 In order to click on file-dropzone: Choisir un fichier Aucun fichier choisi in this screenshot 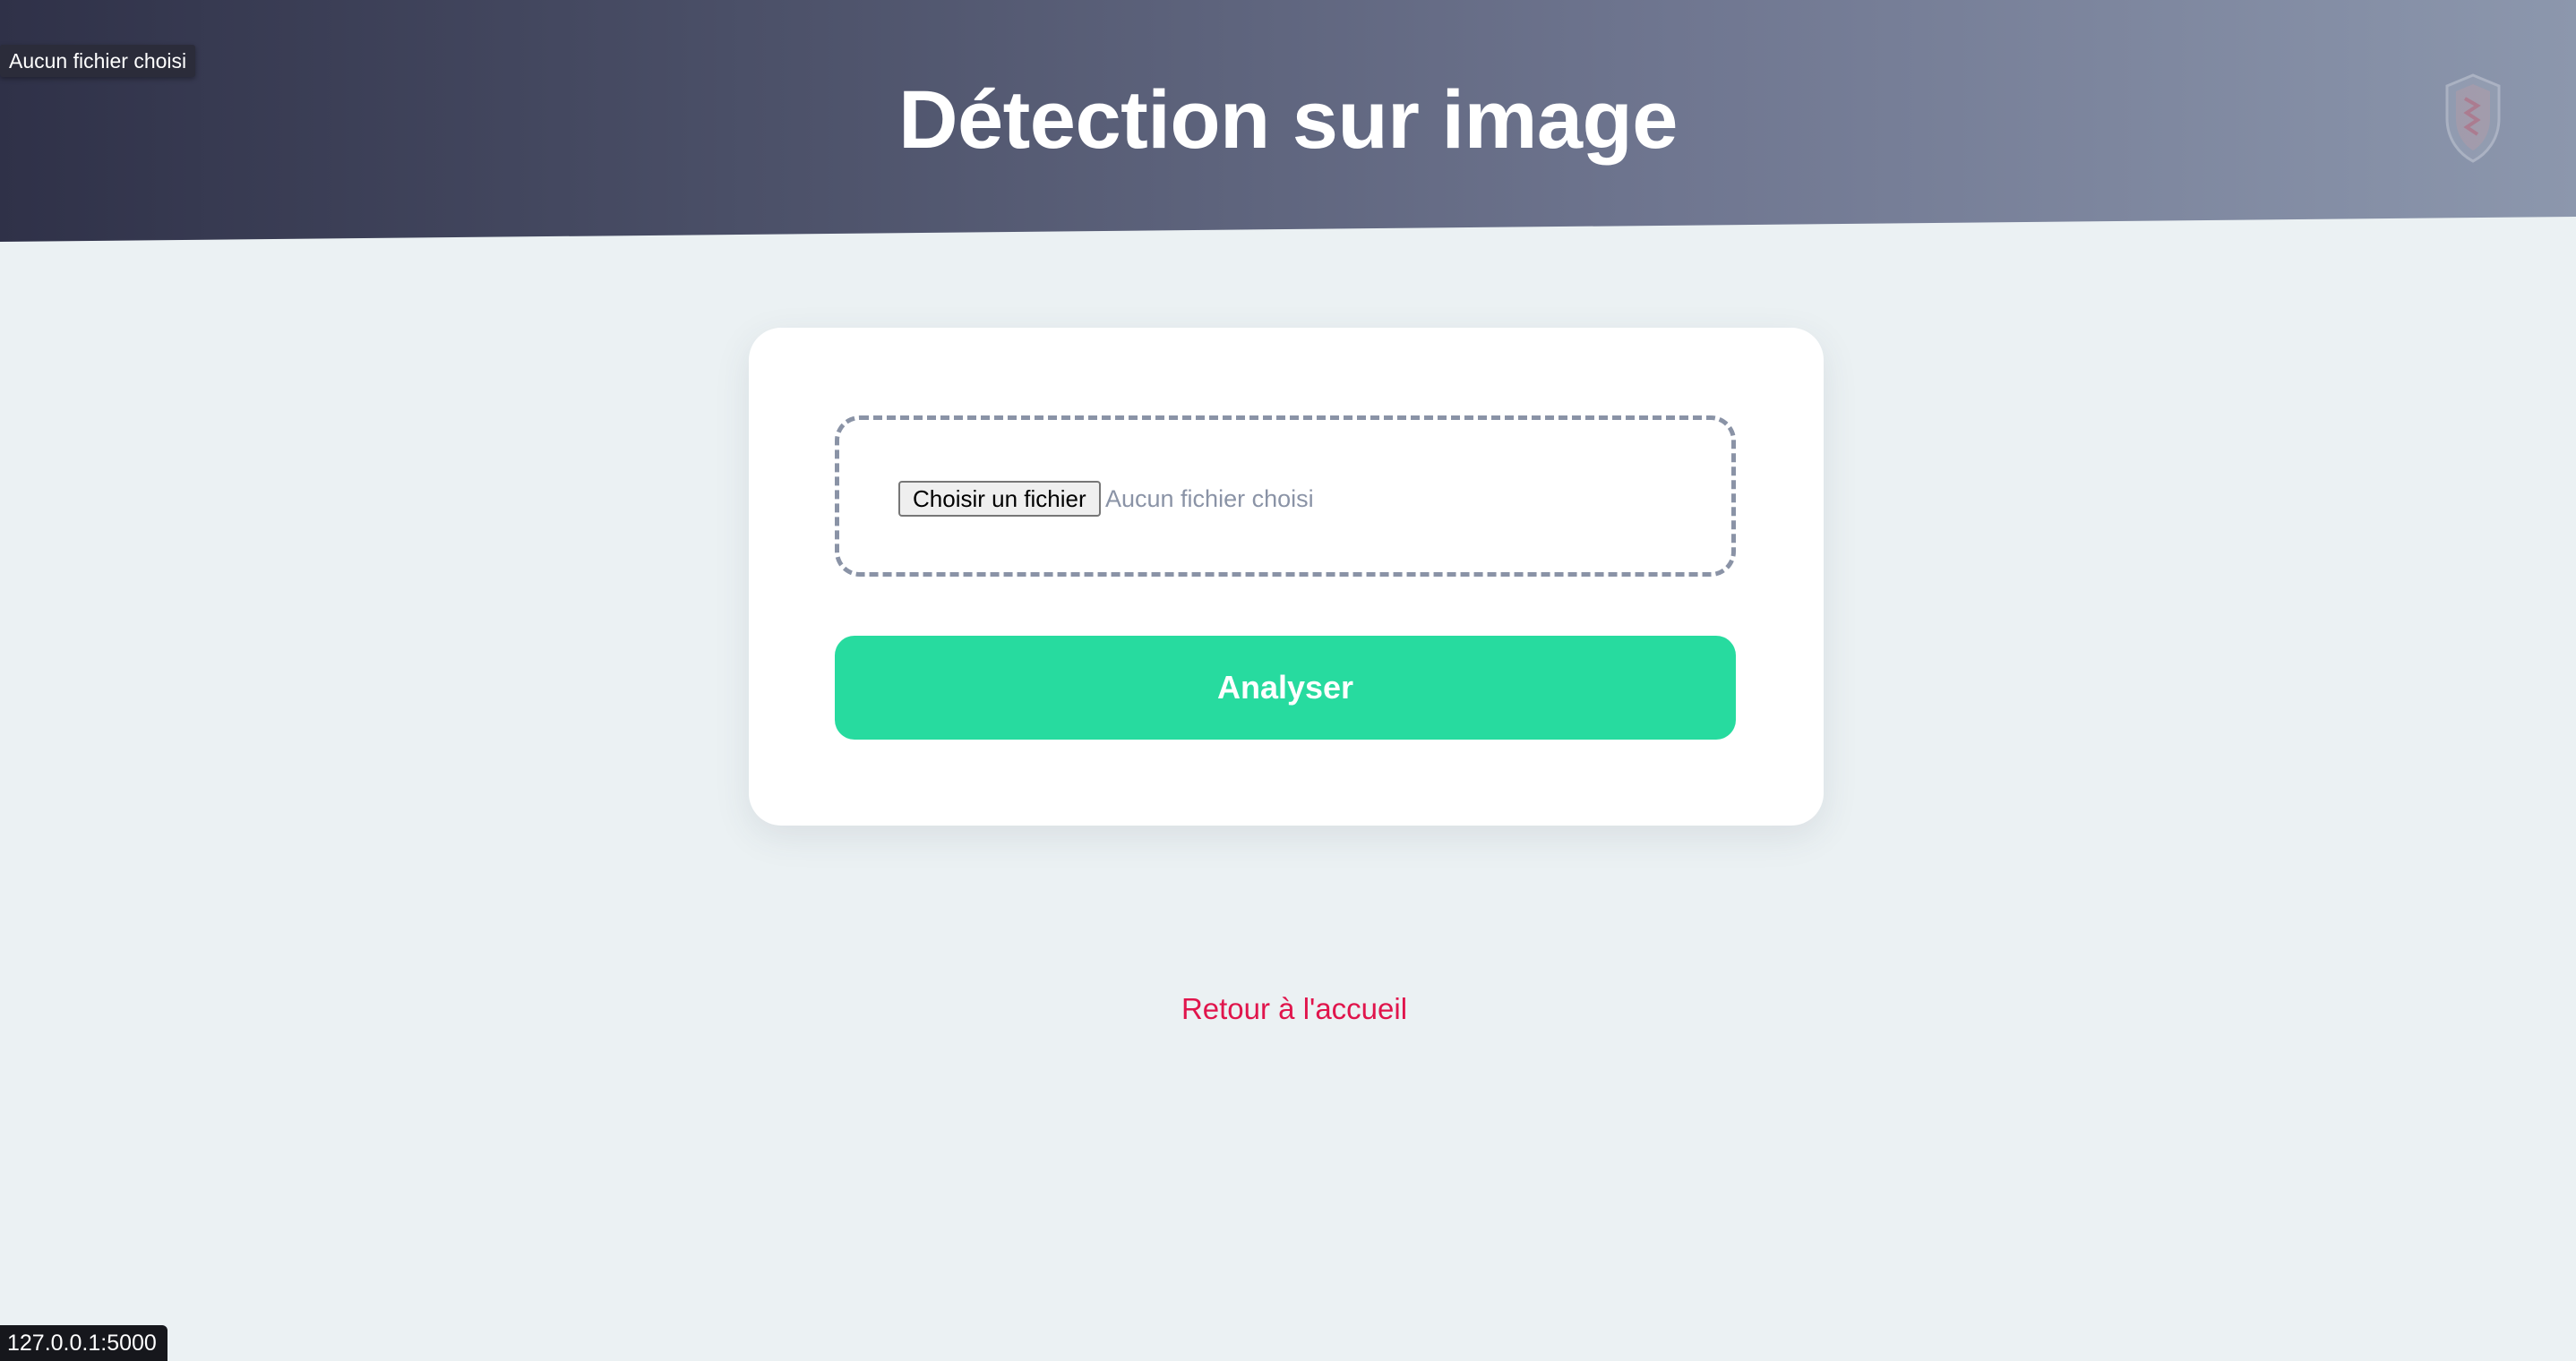, I will do `click(1285, 496)`.